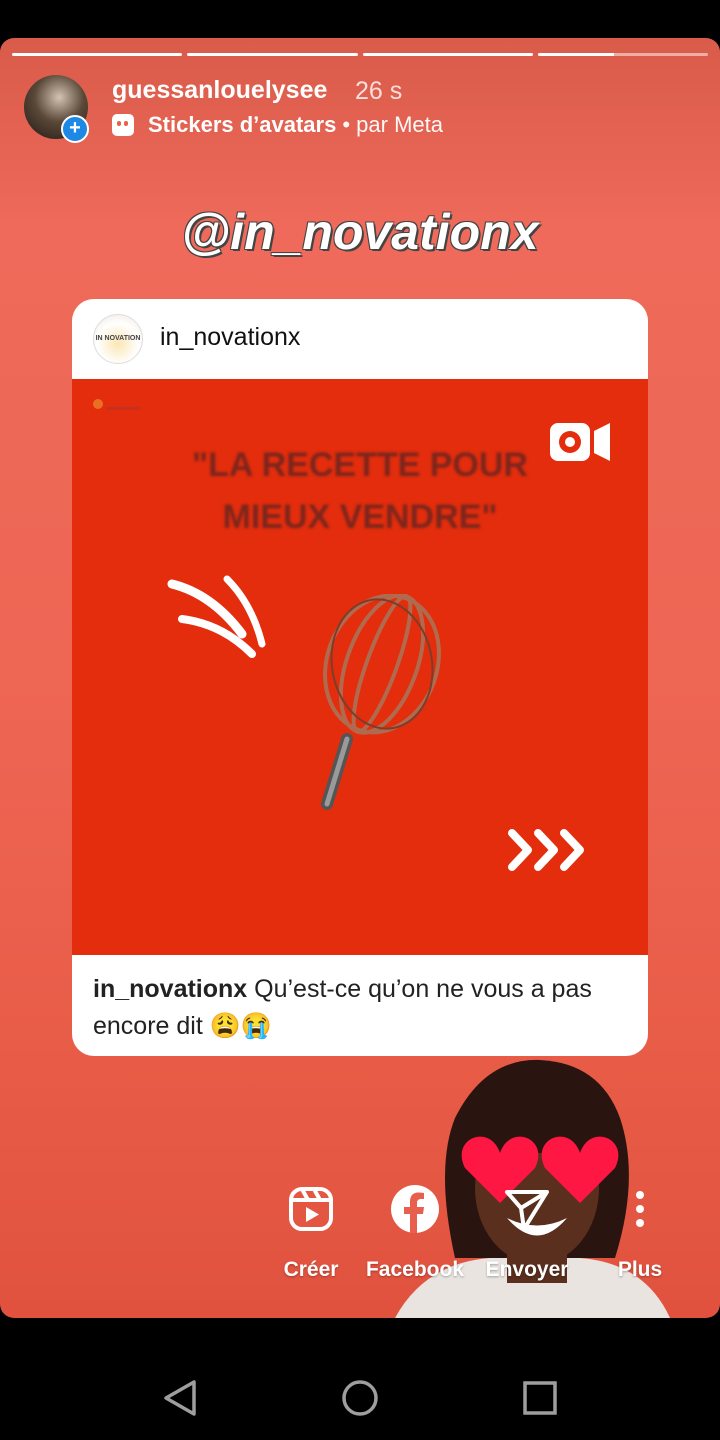 The height and width of the screenshot is (1440, 720). Describe the element at coordinates (360, 517) in the screenshot. I see `post-title-line2: MIEUX VENDRE"` at that location.